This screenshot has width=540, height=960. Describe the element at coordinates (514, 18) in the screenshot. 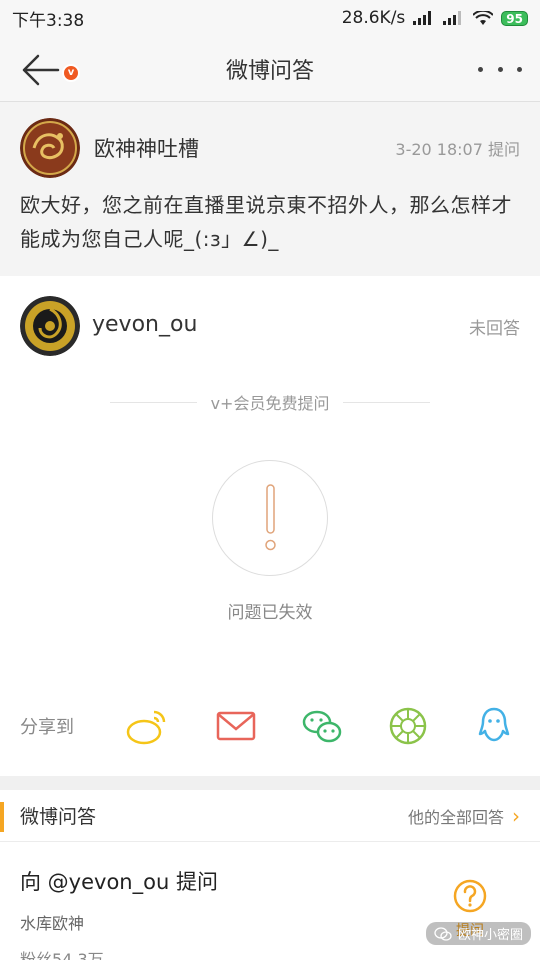

I see `battery-icon: 95` at that location.